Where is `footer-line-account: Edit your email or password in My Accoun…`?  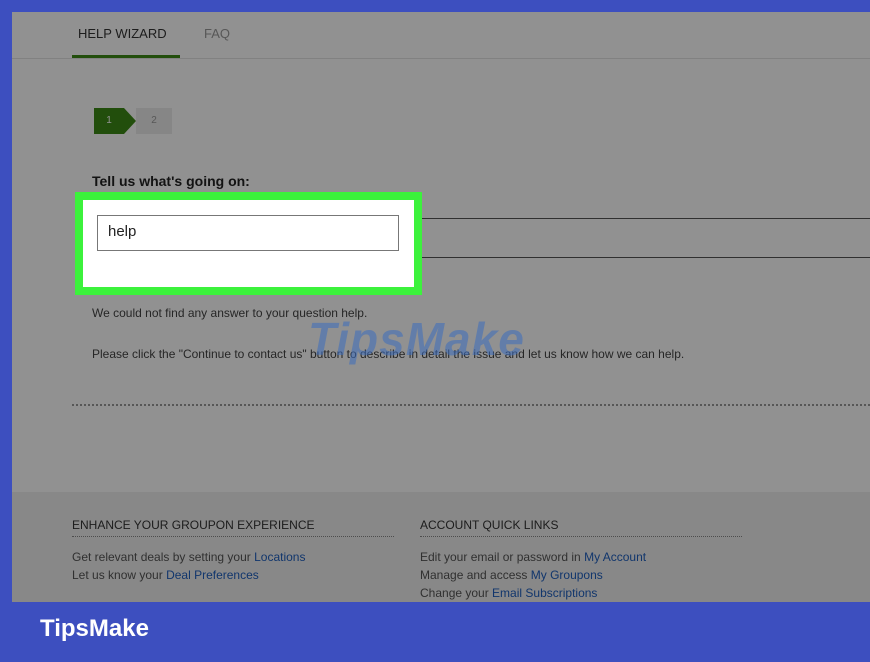
footer-line-account: Edit your email or password in My Accoun… is located at coordinates (533, 557).